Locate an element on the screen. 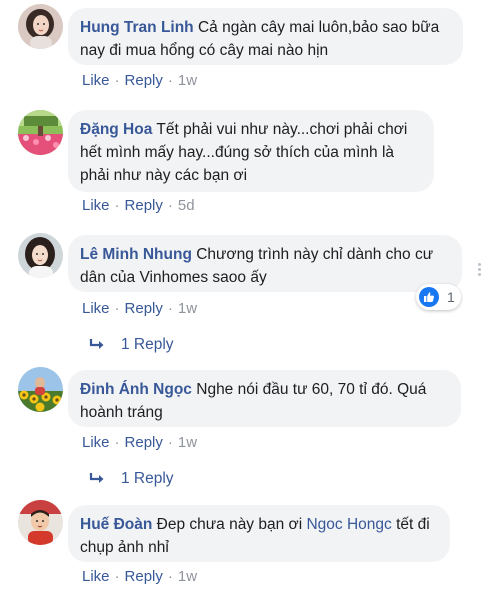 Image resolution: width=487 pixels, height=596 pixels. flower-garden-avatar-icon is located at coordinates (40, 132).